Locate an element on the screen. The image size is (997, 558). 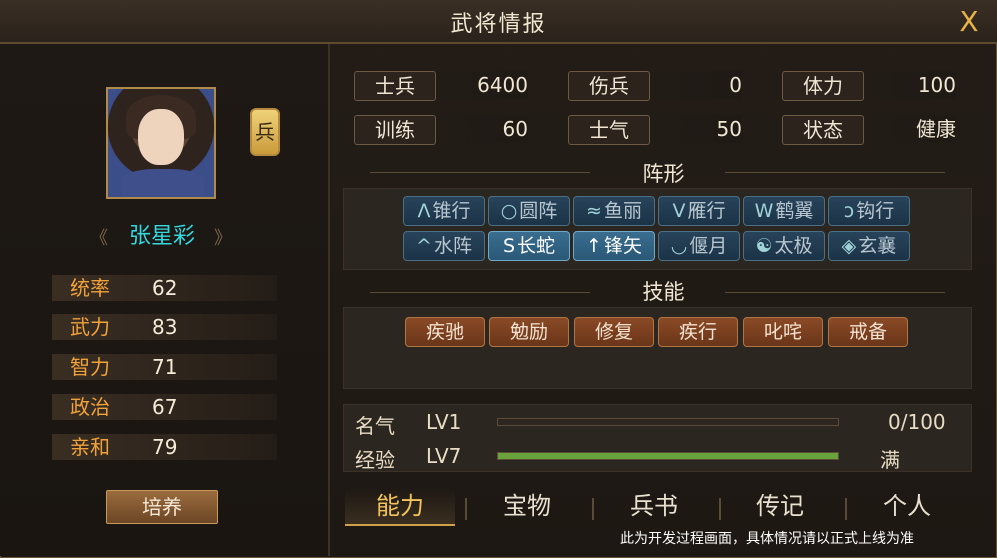
formation-label: 鹤翼 is located at coordinates (794, 211).